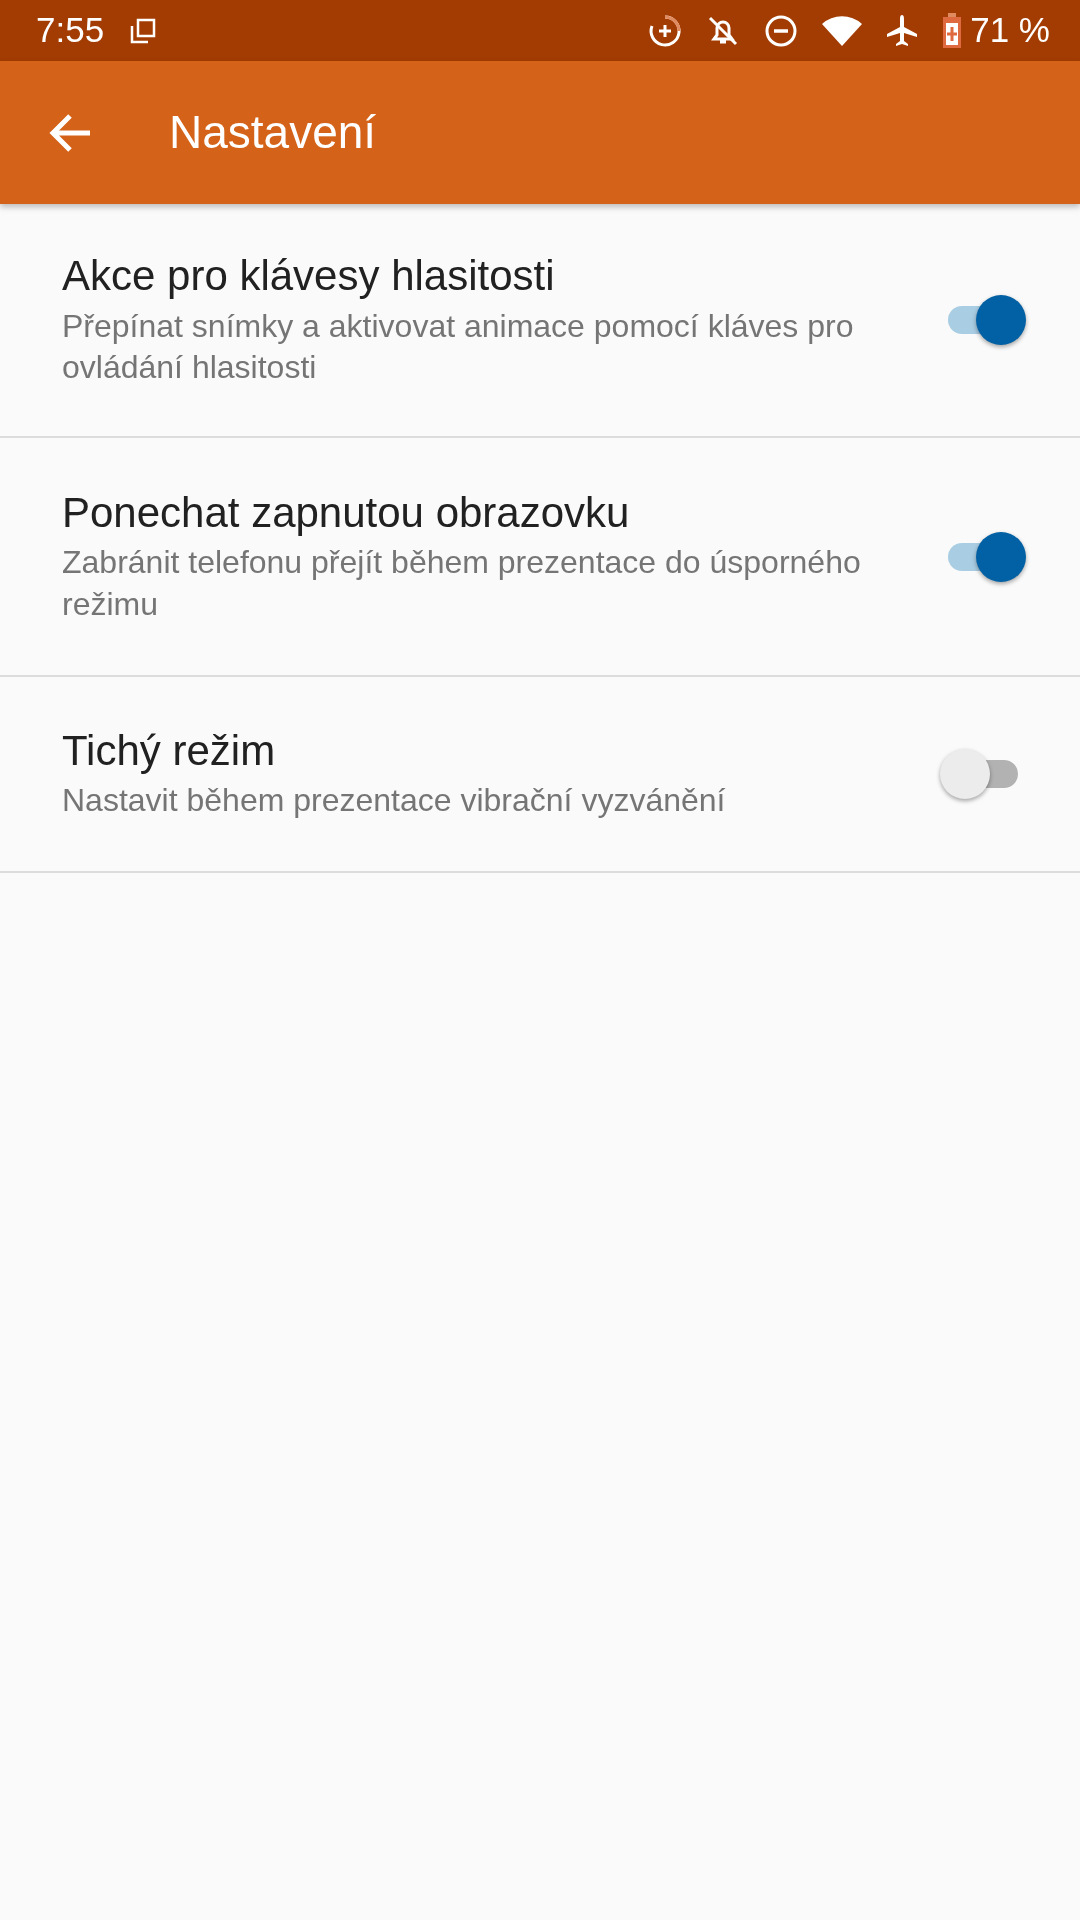 The height and width of the screenshot is (1920, 1080). Describe the element at coordinates (70, 30) in the screenshot. I see `status-time: 7:55` at that location.